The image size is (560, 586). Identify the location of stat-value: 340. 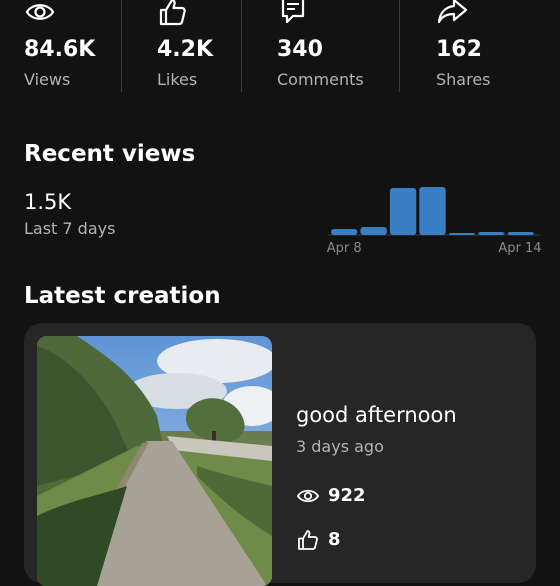
(300, 49).